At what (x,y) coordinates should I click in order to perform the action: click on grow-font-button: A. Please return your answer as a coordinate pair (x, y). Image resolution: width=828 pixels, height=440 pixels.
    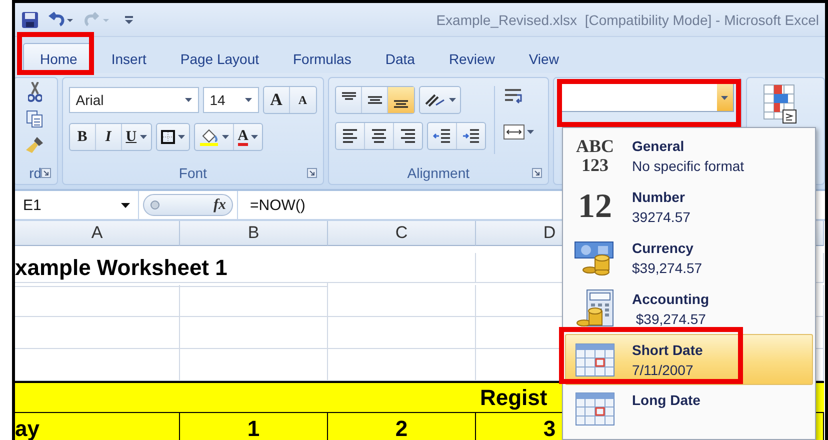
    Looking at the image, I should click on (277, 100).